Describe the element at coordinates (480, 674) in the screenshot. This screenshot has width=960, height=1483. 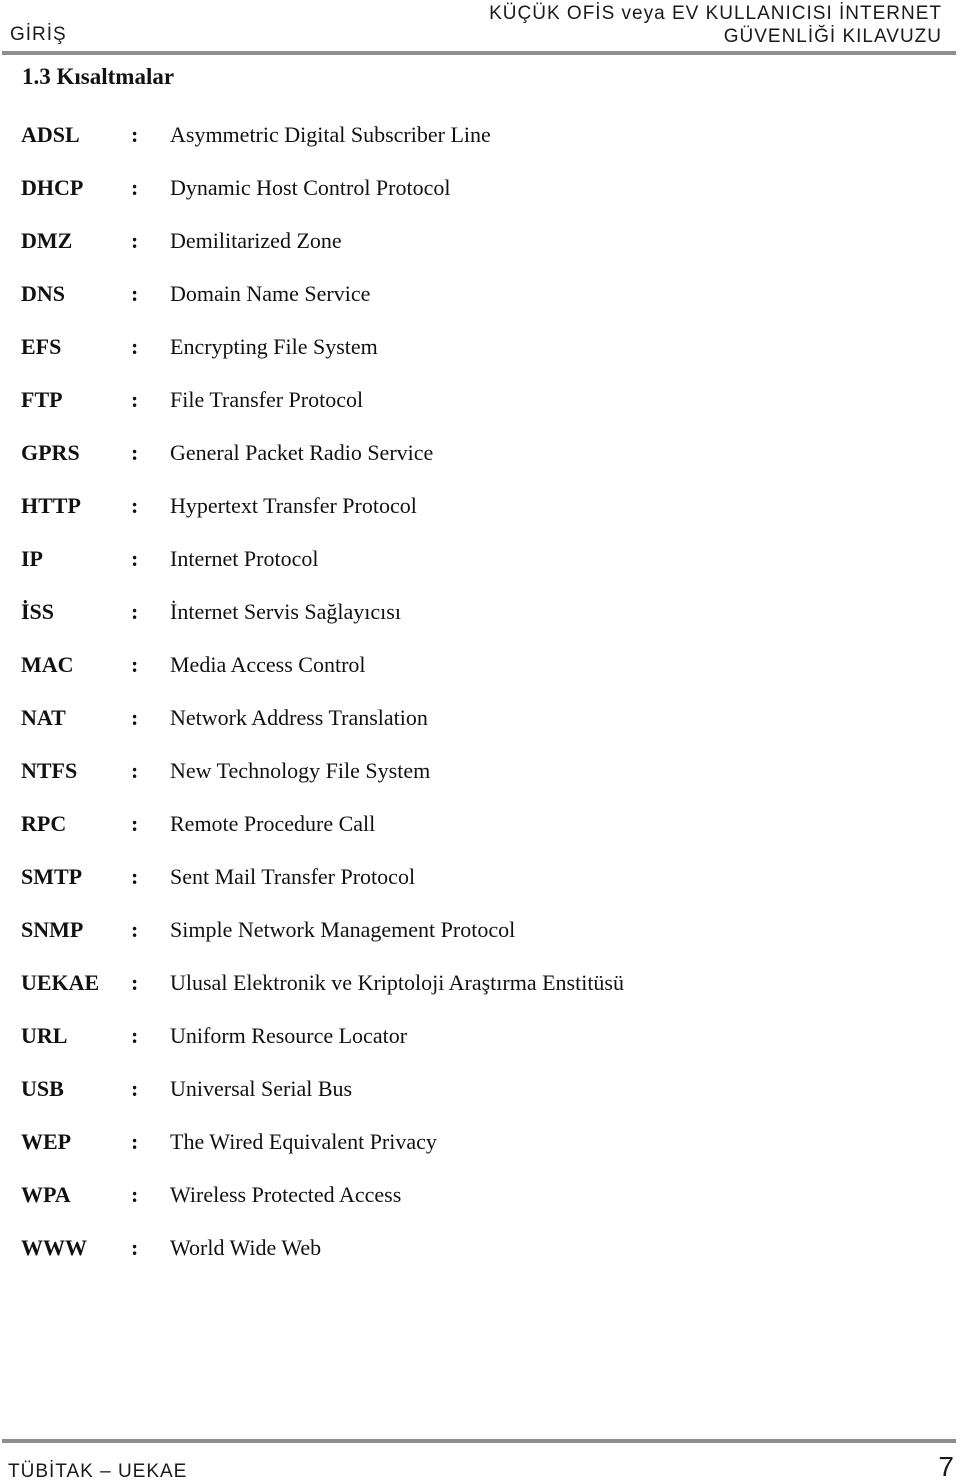
I see `abbreviation-row: MAC: Media Access Control` at that location.